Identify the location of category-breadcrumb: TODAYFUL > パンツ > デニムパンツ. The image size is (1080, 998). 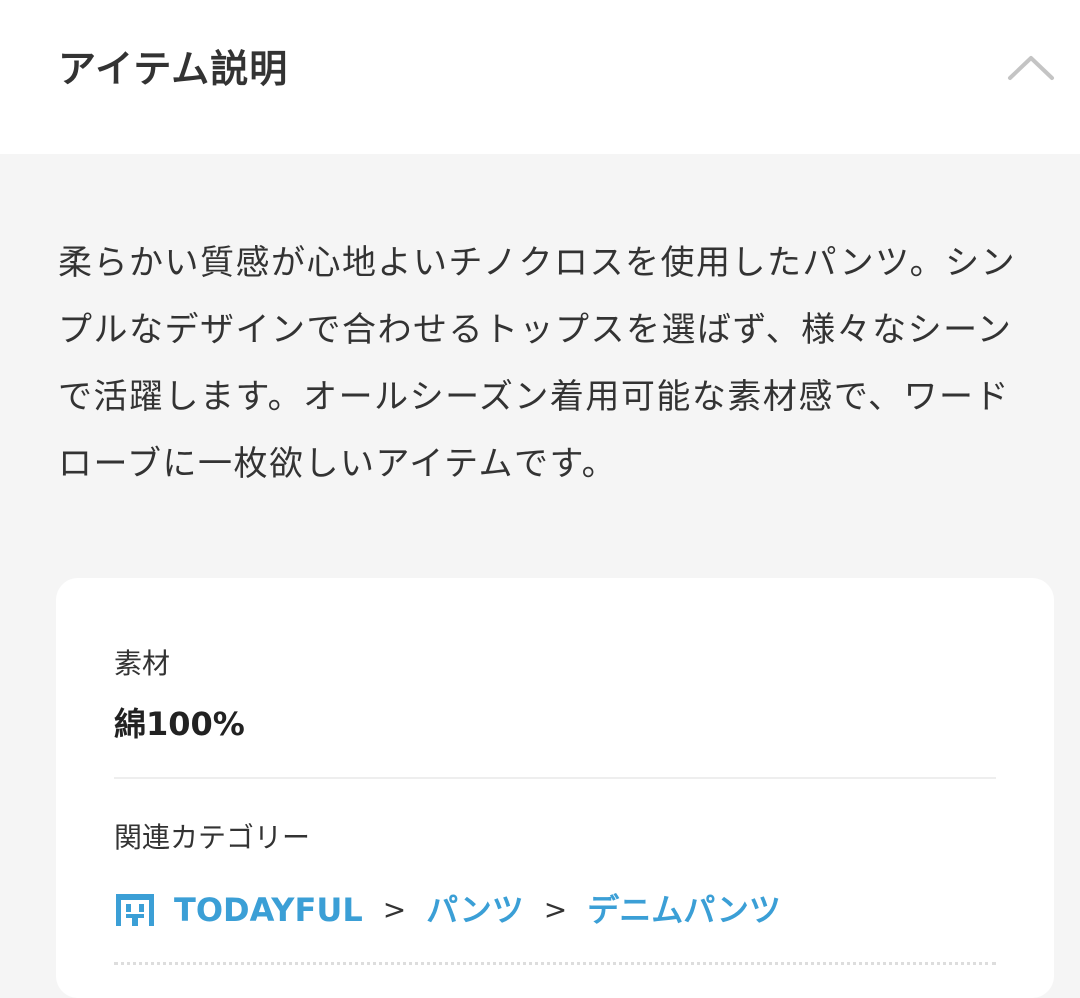
(447, 910).